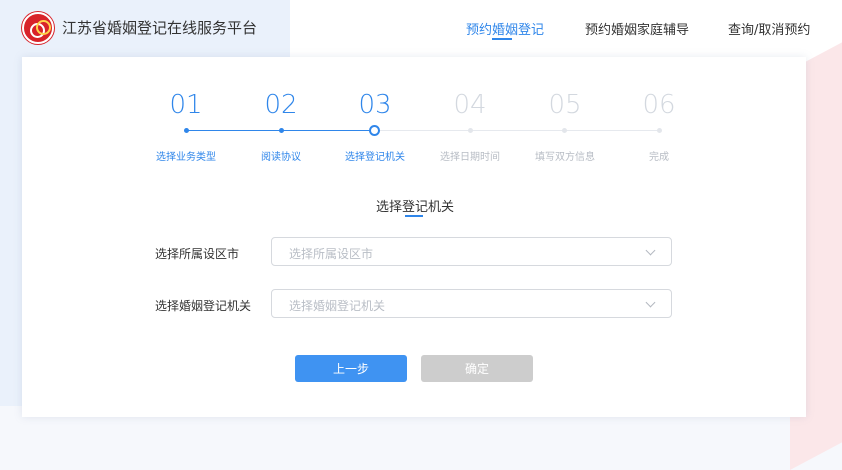  What do you see at coordinates (421, 28) in the screenshot?
I see `header: 江苏省婚姻登记在线服务平台 预约婚姻登记 预约婚姻家庭辅导 查询/取消预约` at bounding box center [421, 28].